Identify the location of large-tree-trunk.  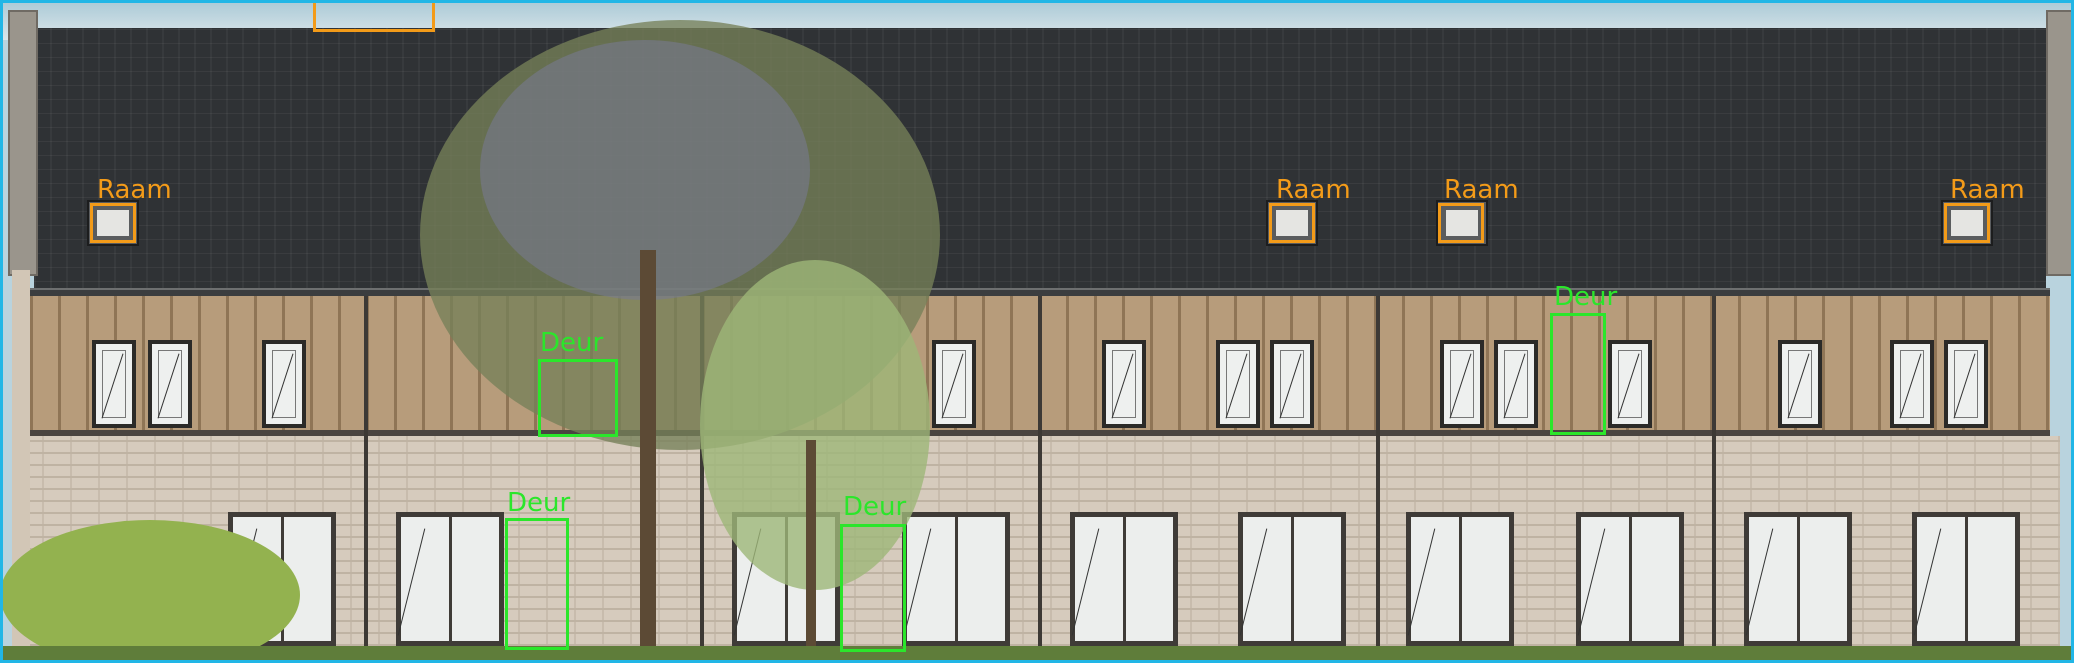
(648, 450).